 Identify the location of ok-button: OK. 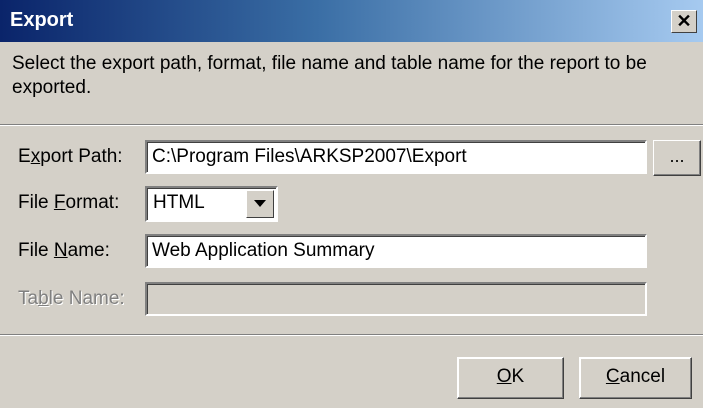
(510, 378).